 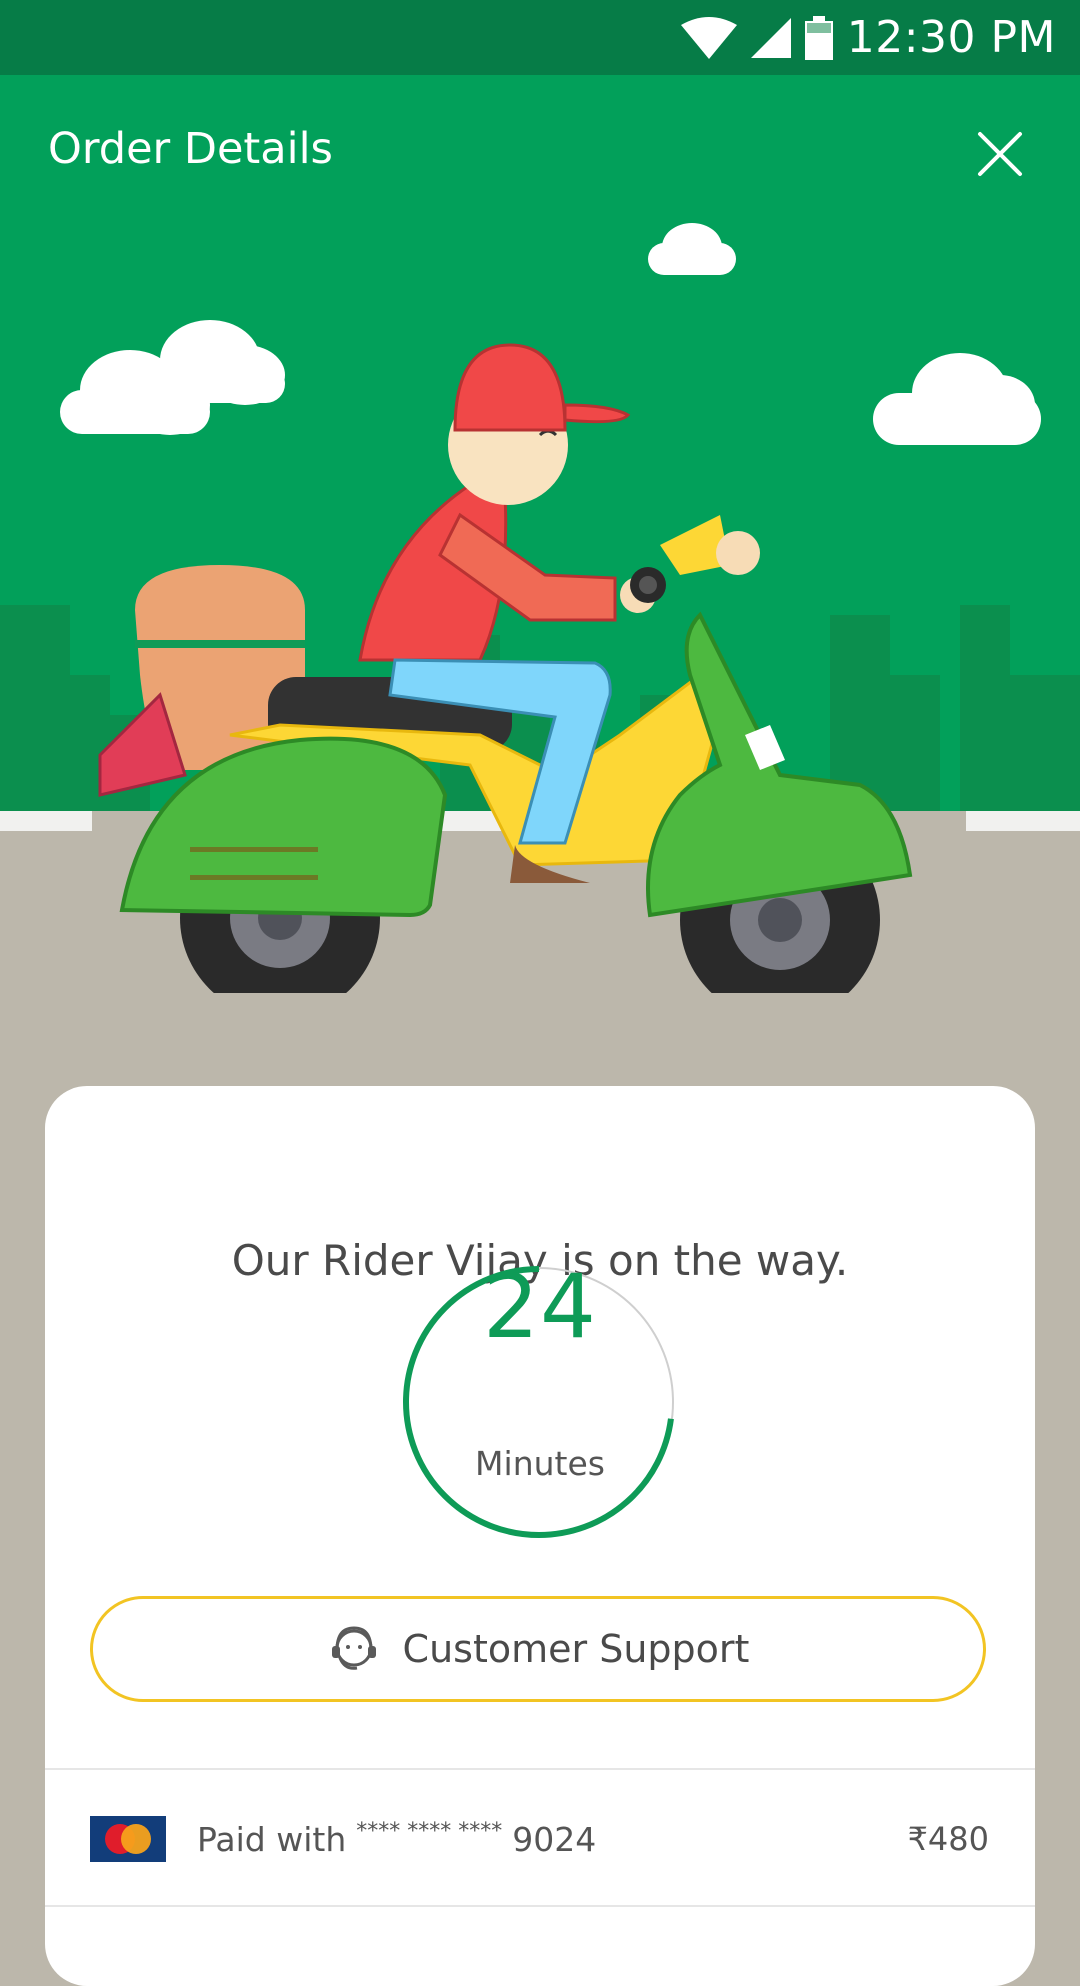 I want to click on payment-row: Paid with **** **** **** 9024 ₹480, so click(x=540, y=1839).